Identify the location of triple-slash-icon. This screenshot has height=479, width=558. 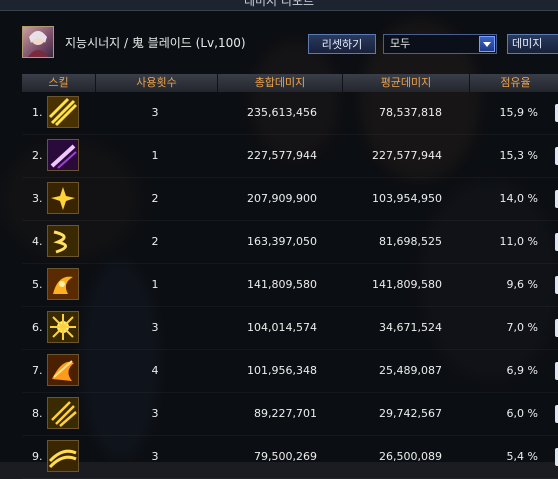
(63, 413).